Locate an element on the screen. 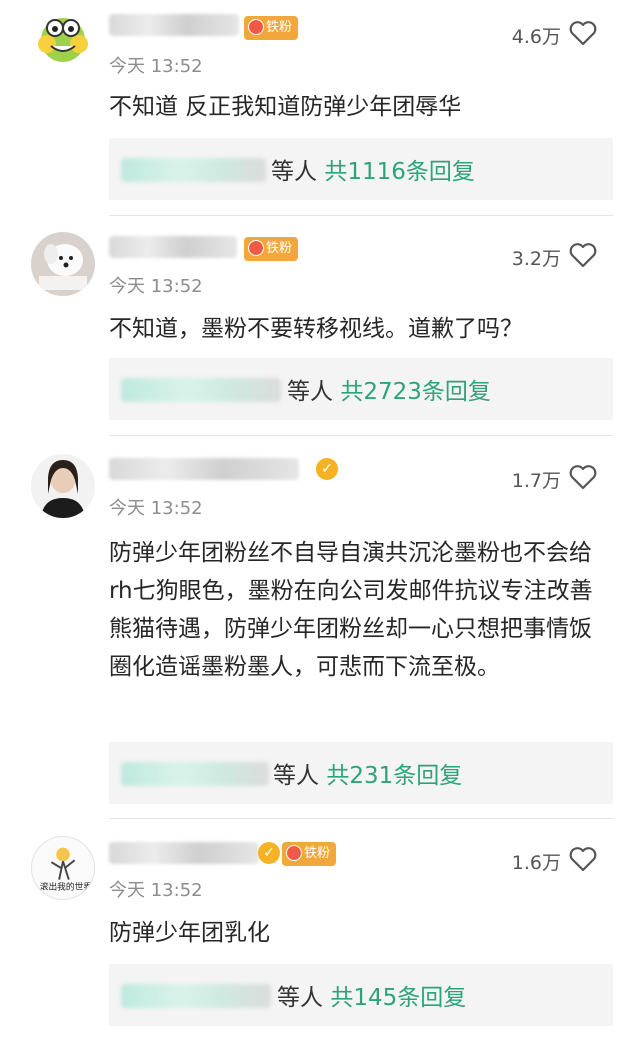  person-avatar-icon is located at coordinates (63, 486).